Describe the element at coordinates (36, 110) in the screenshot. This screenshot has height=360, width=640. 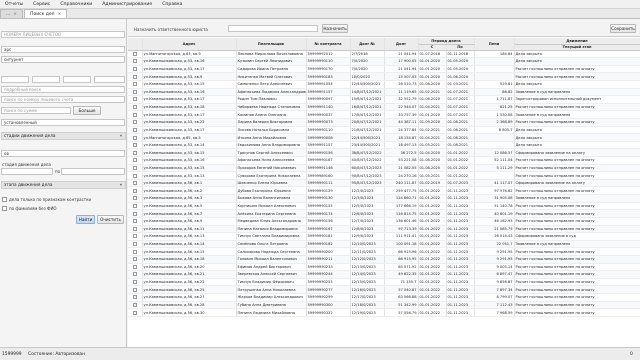
I see `amount-search-field: поиск по сумме` at that location.